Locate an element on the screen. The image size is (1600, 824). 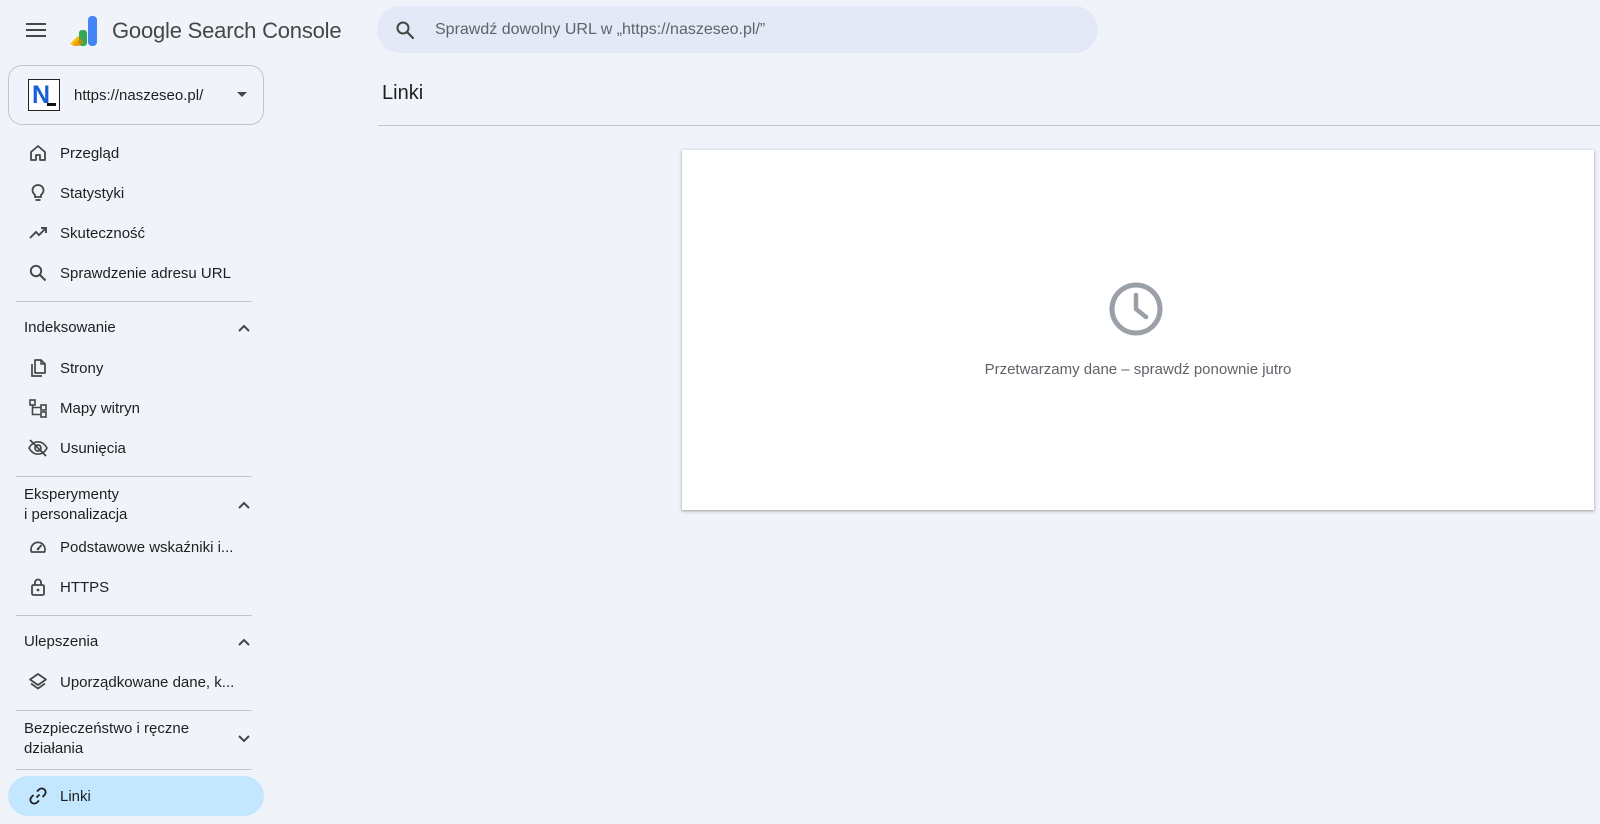
layers-icon is located at coordinates (38, 682).